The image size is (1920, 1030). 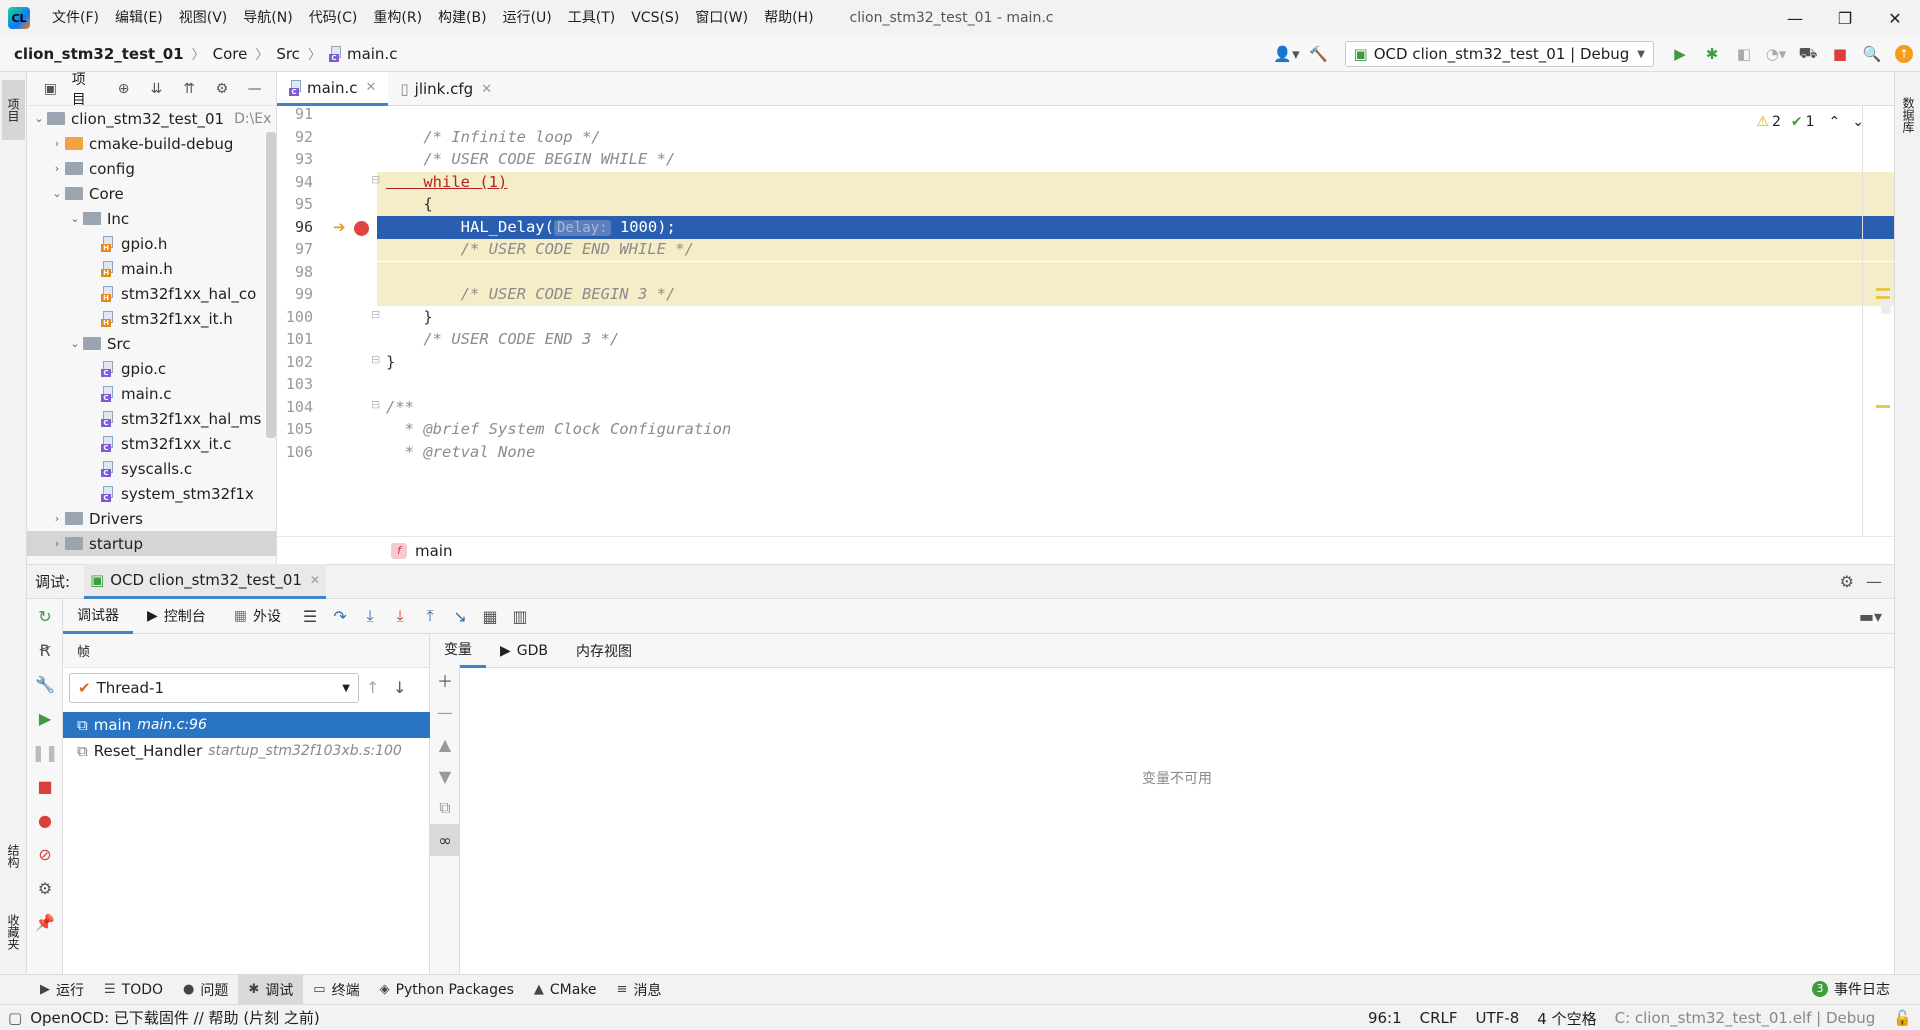 What do you see at coordinates (1886, 302) in the screenshot?
I see `editor-scrollbar` at bounding box center [1886, 302].